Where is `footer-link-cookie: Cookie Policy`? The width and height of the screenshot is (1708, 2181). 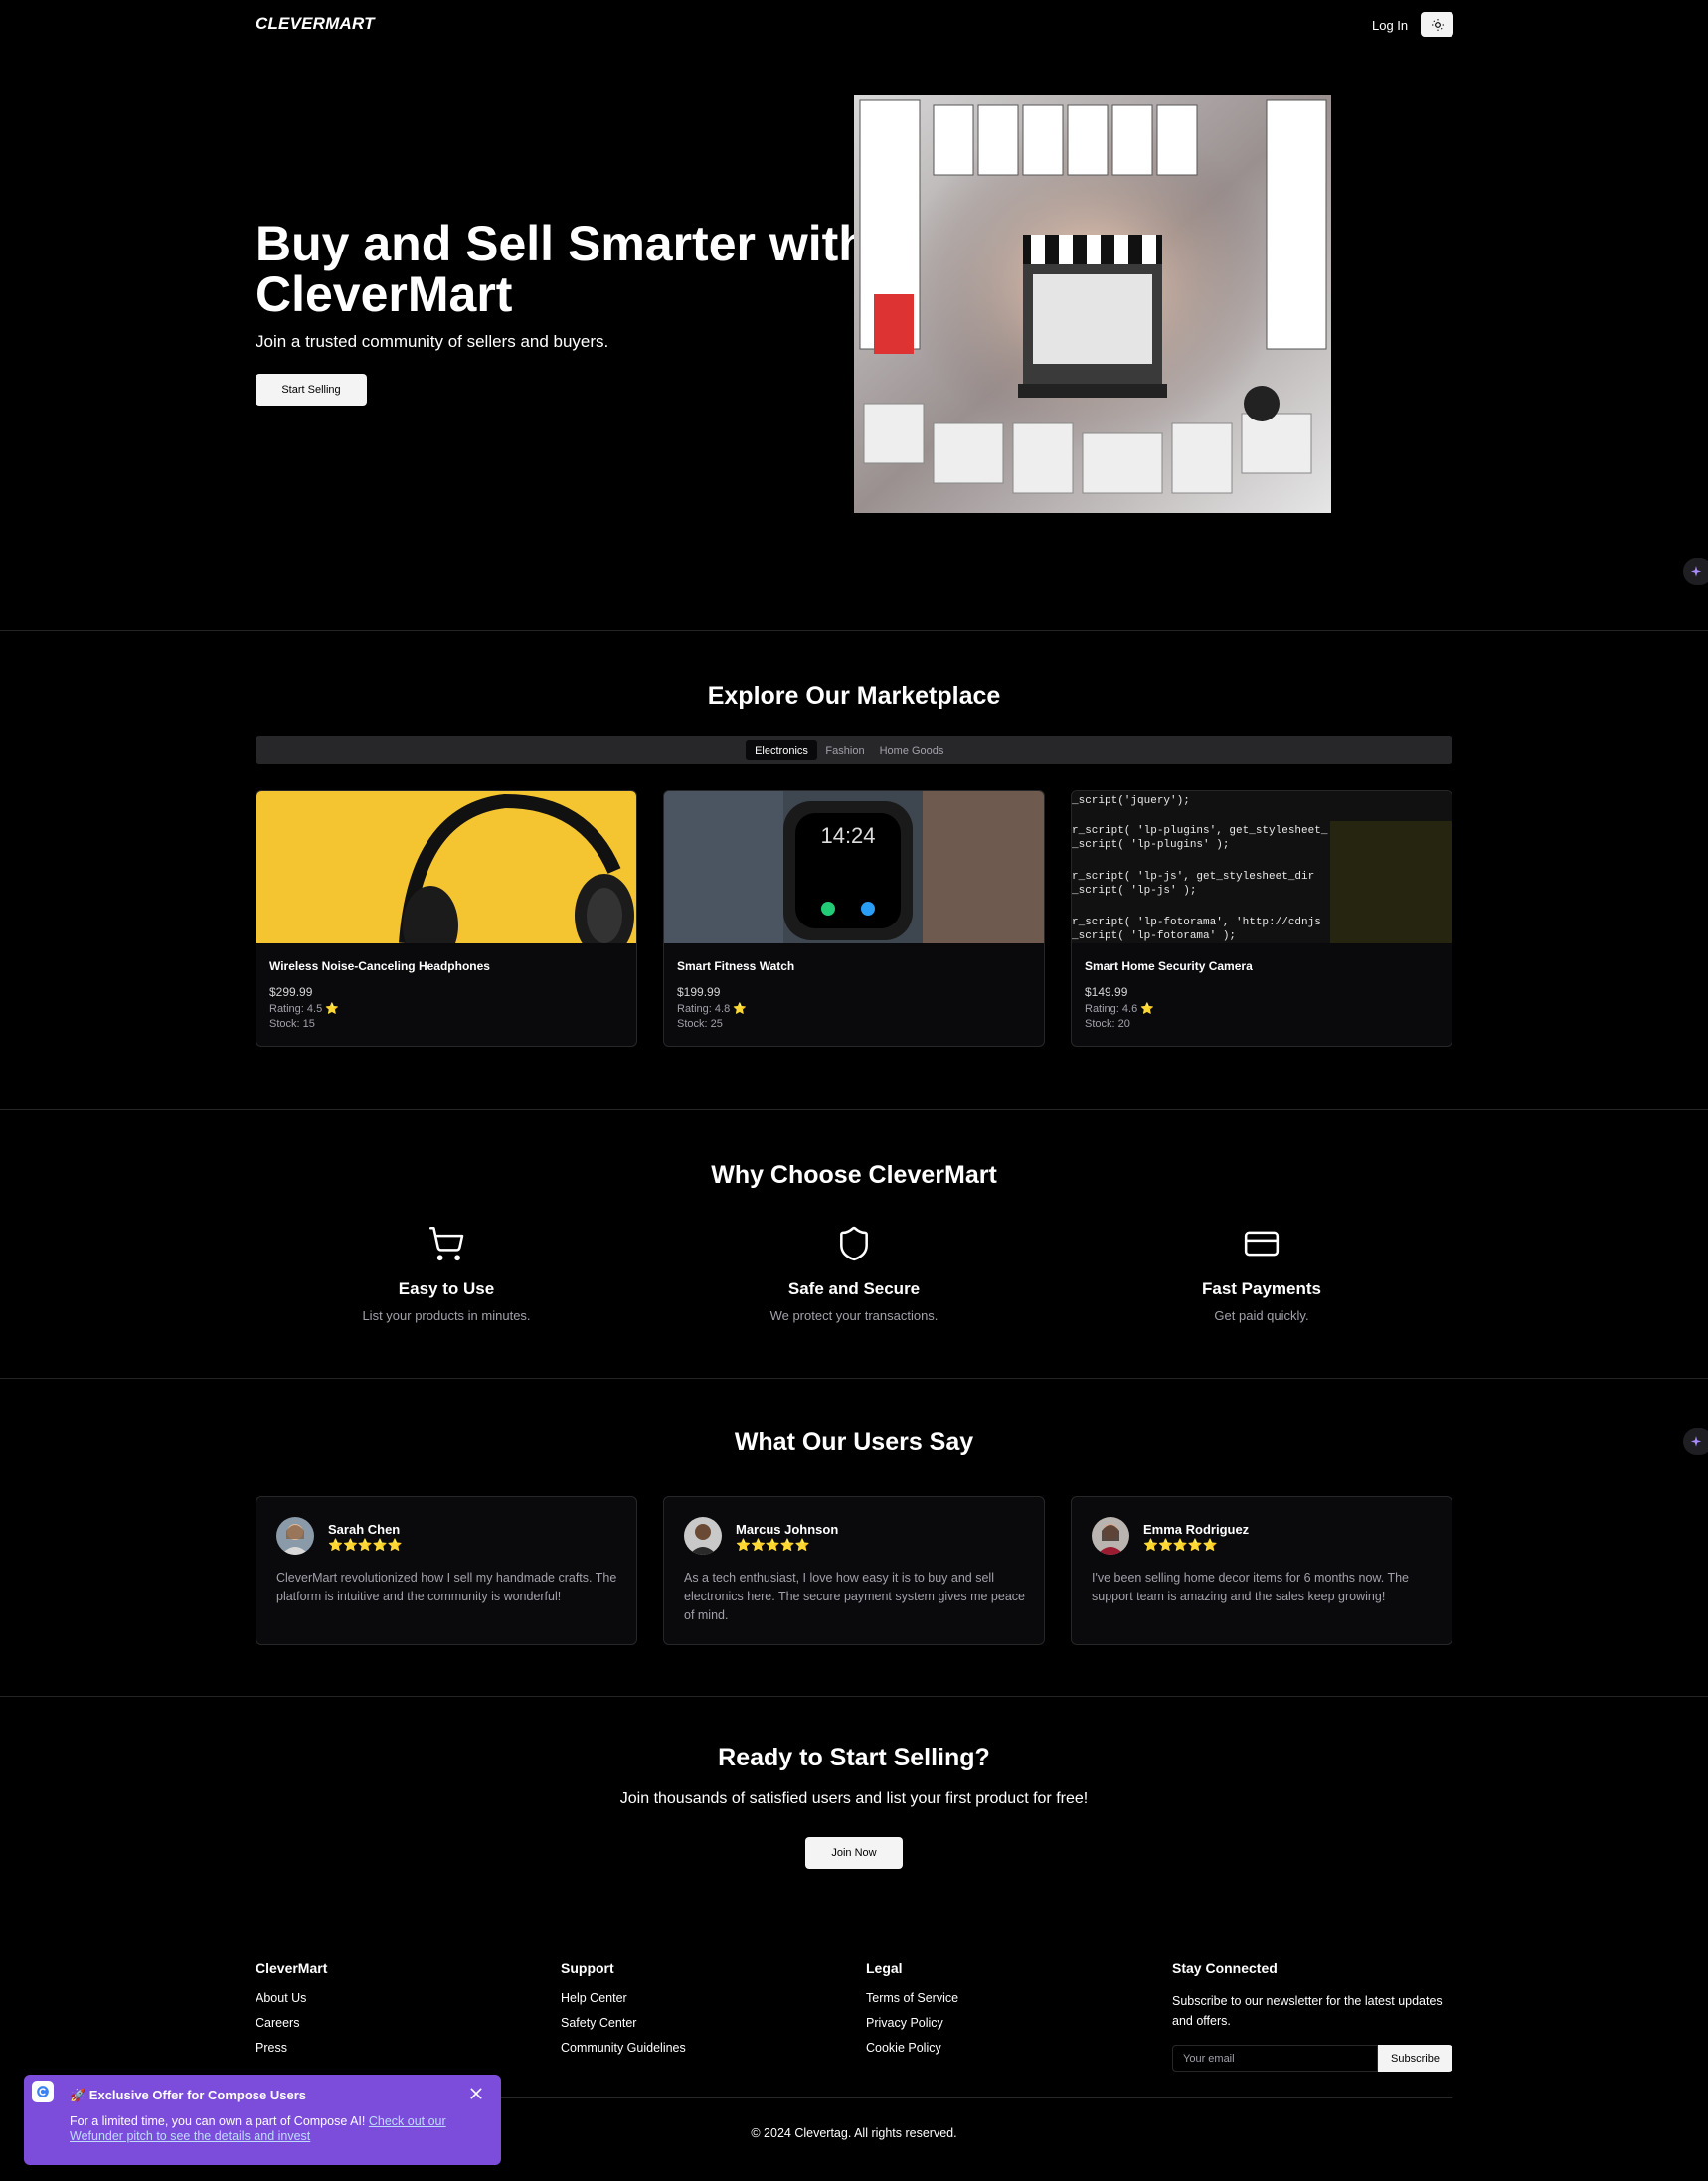 footer-link-cookie: Cookie Policy is located at coordinates (912, 2048).